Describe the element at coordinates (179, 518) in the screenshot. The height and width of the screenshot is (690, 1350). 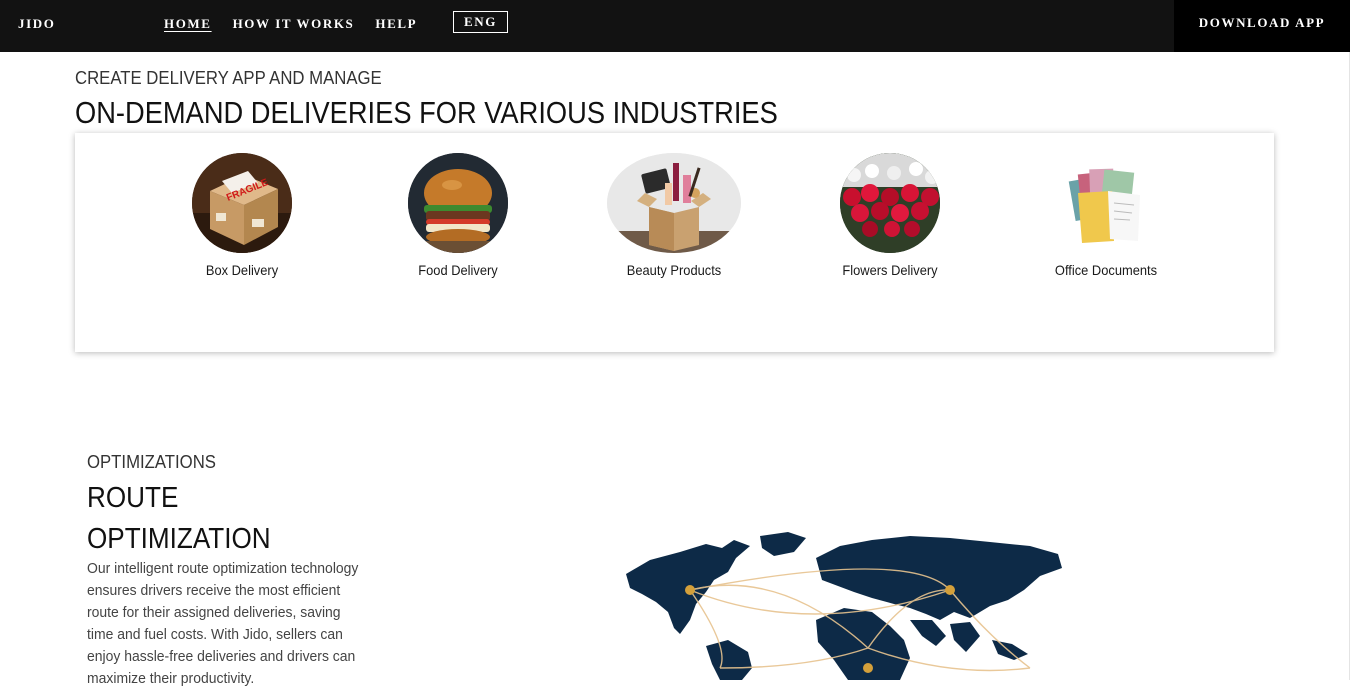
I see `optimization-title: ROUTE OPTIMIZATION` at that location.